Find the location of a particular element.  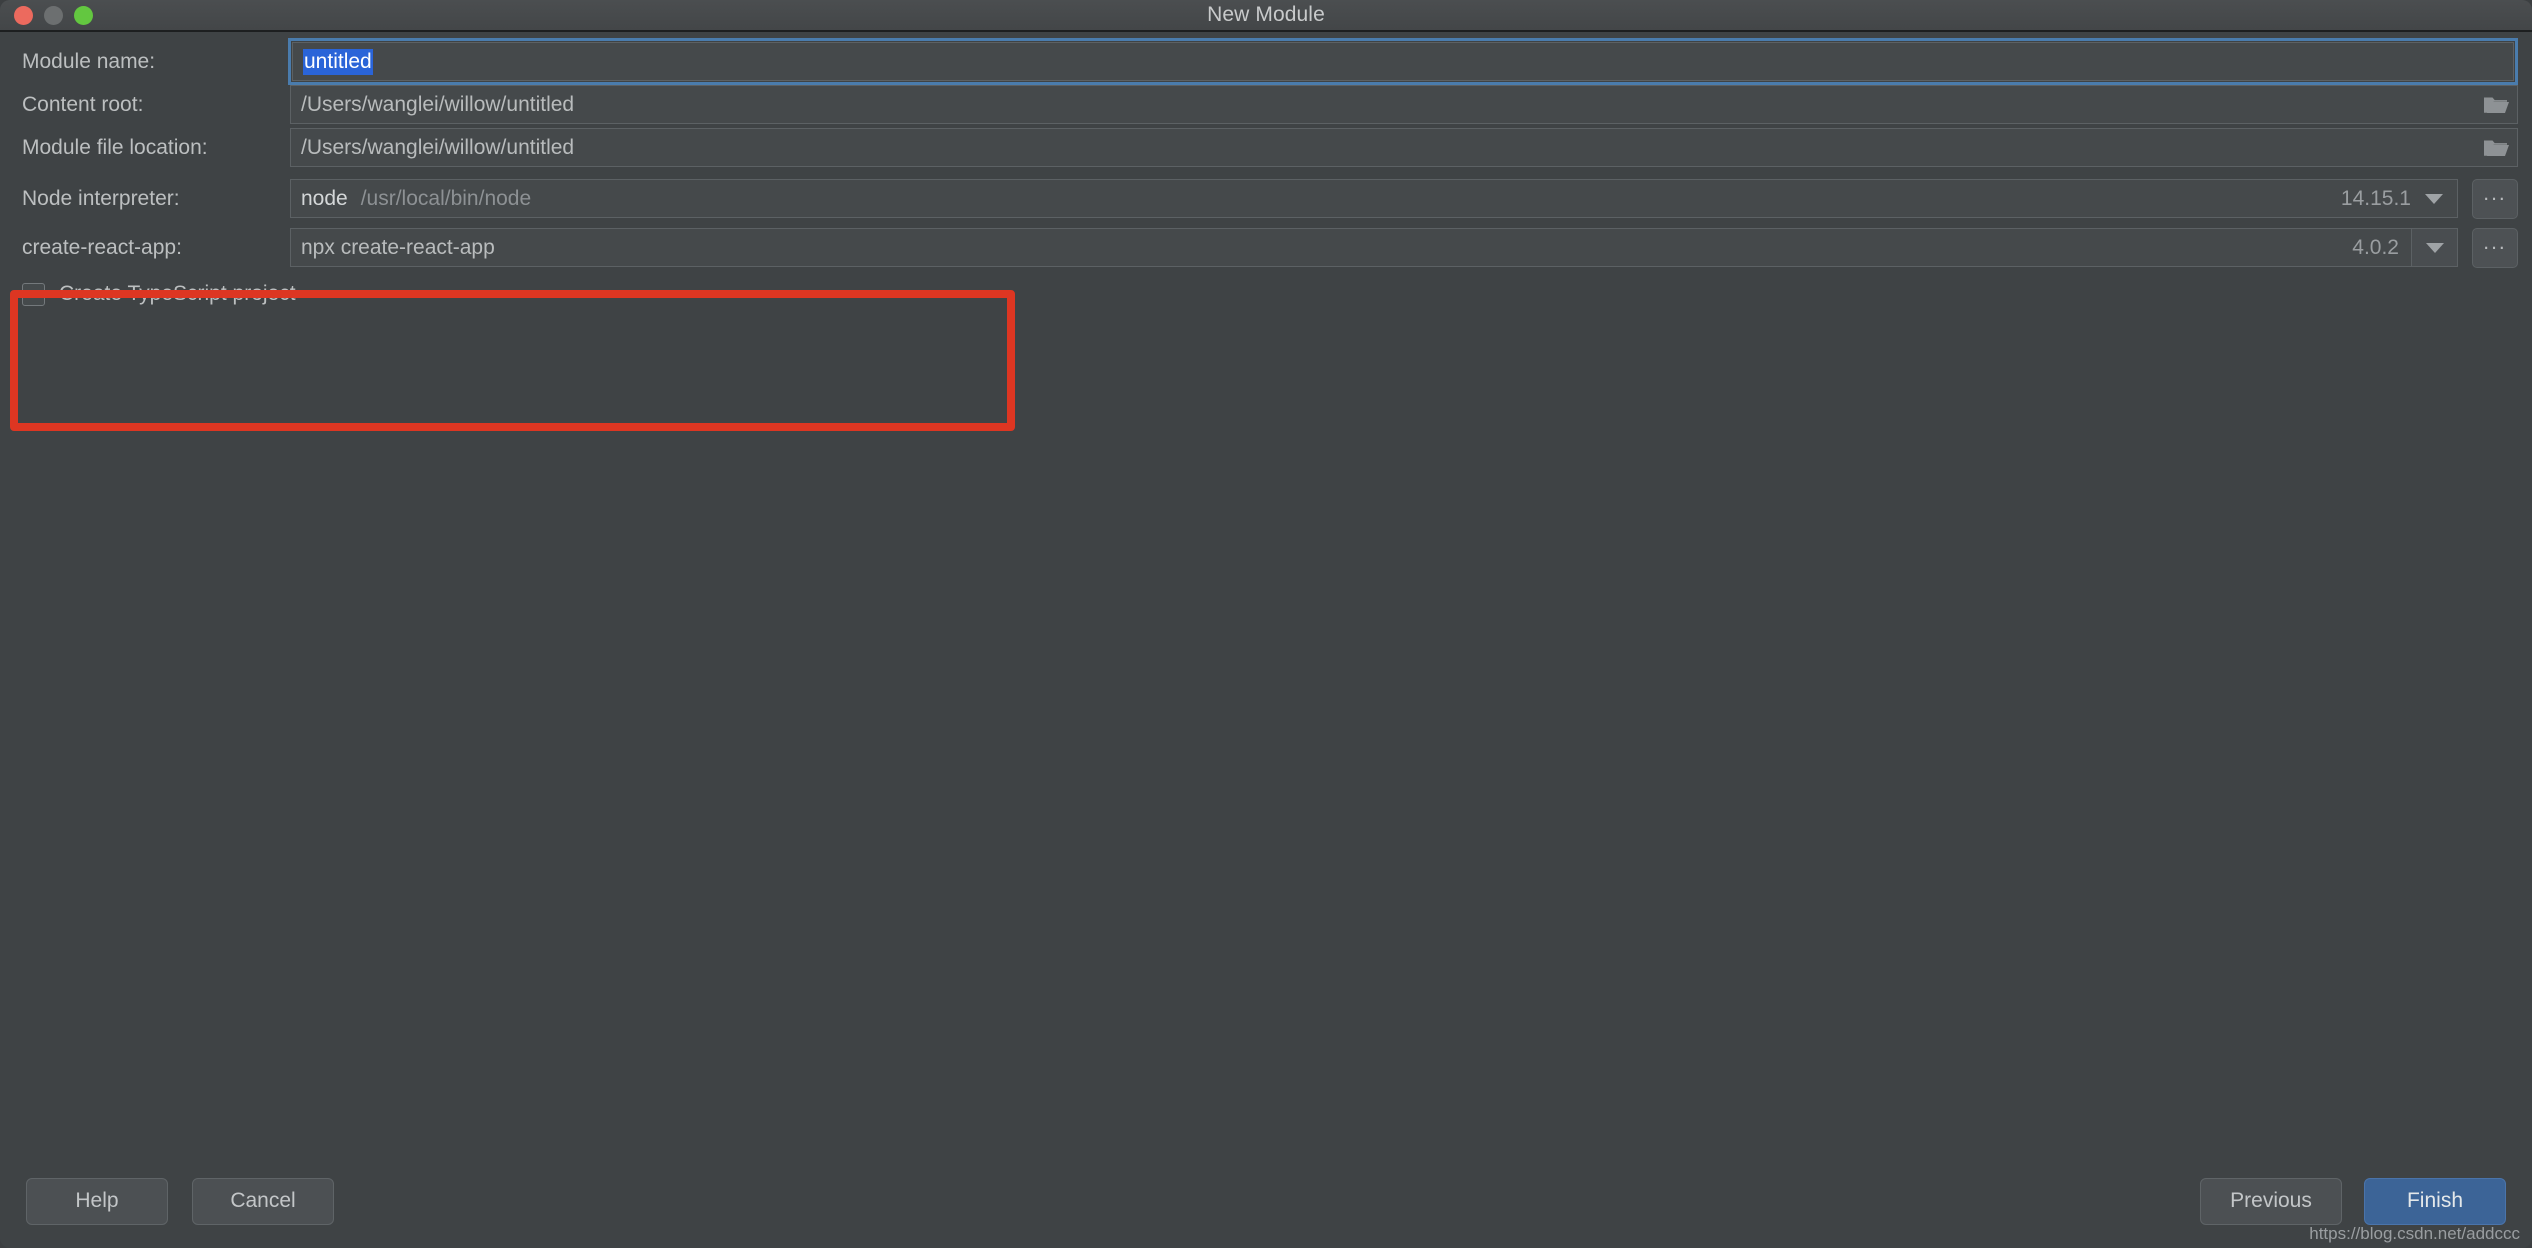

node-interpreter-path: /usr/local/bin/node is located at coordinates (446, 198).